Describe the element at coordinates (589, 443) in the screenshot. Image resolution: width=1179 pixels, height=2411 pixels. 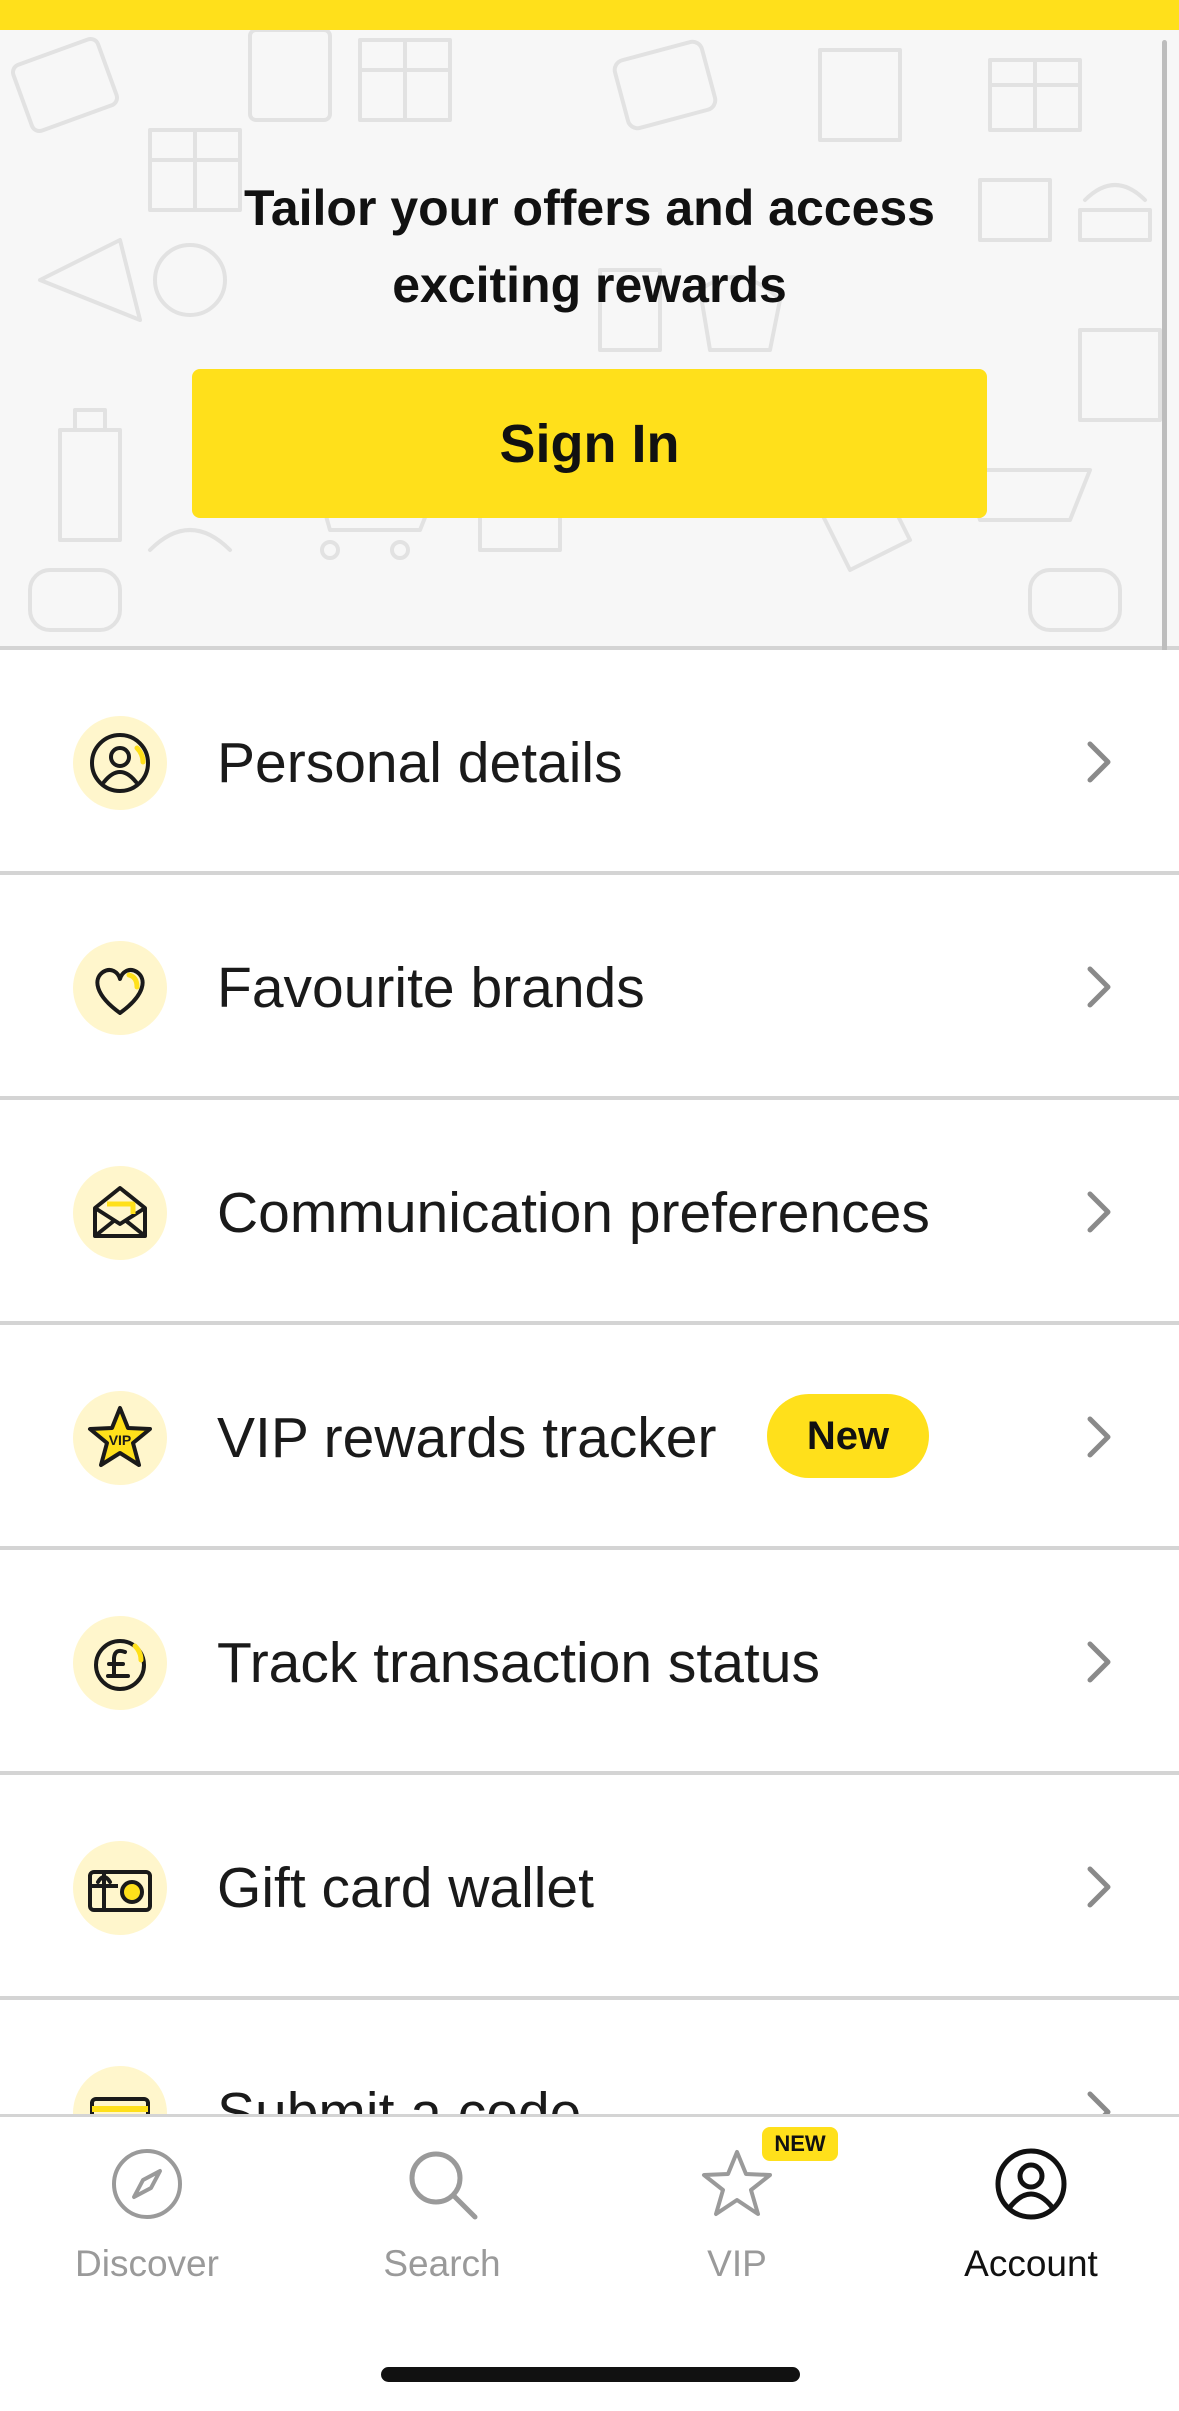
I see `sign-in-button: Sign In` at that location.